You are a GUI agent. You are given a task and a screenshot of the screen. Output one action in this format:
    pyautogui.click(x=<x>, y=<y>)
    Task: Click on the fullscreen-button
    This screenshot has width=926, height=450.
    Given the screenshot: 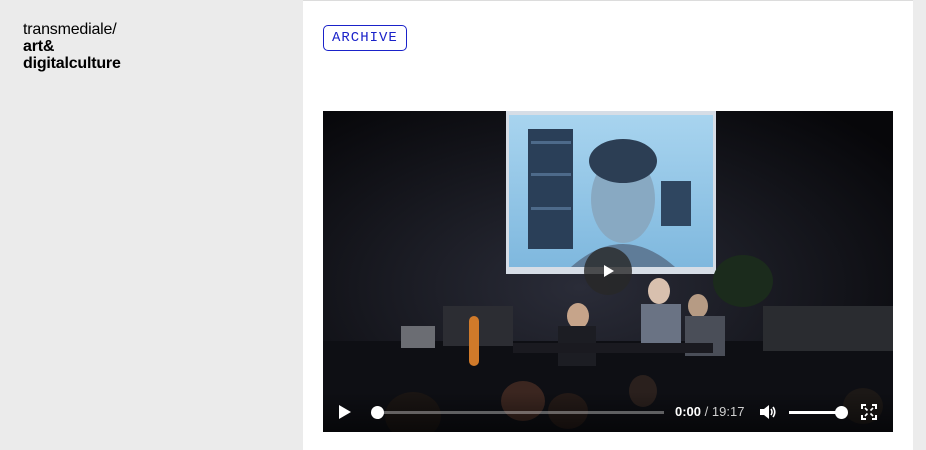 What is the action you would take?
    pyautogui.click(x=869, y=412)
    